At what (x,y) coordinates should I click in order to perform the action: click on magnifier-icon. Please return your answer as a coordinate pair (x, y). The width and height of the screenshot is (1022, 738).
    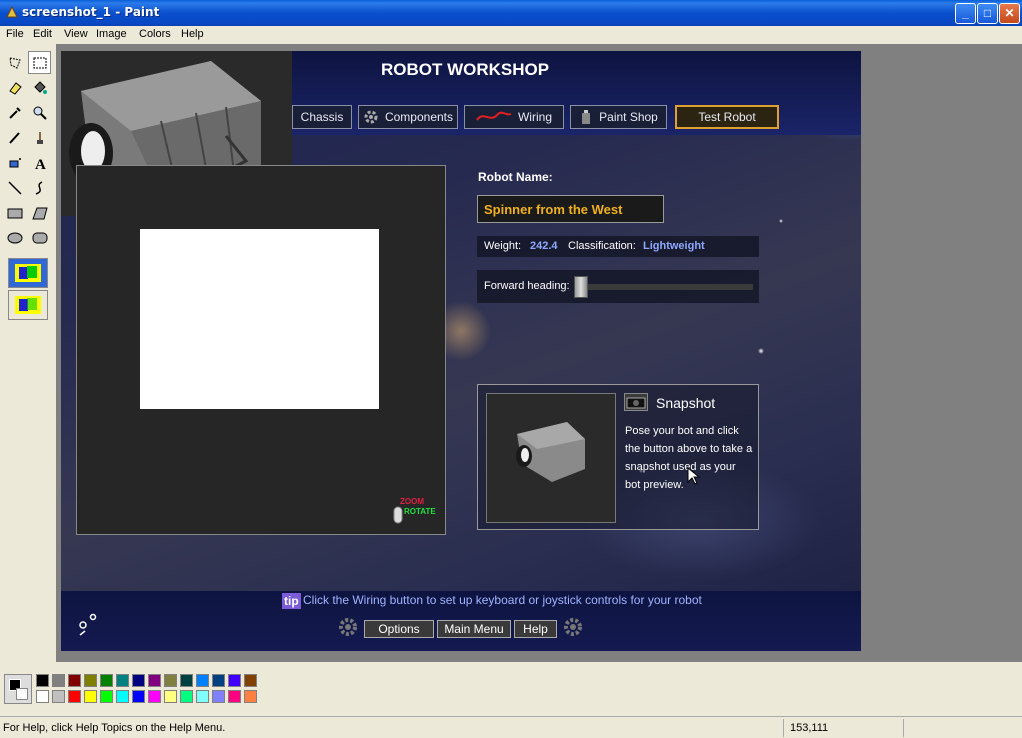
    Looking at the image, I should click on (39, 112).